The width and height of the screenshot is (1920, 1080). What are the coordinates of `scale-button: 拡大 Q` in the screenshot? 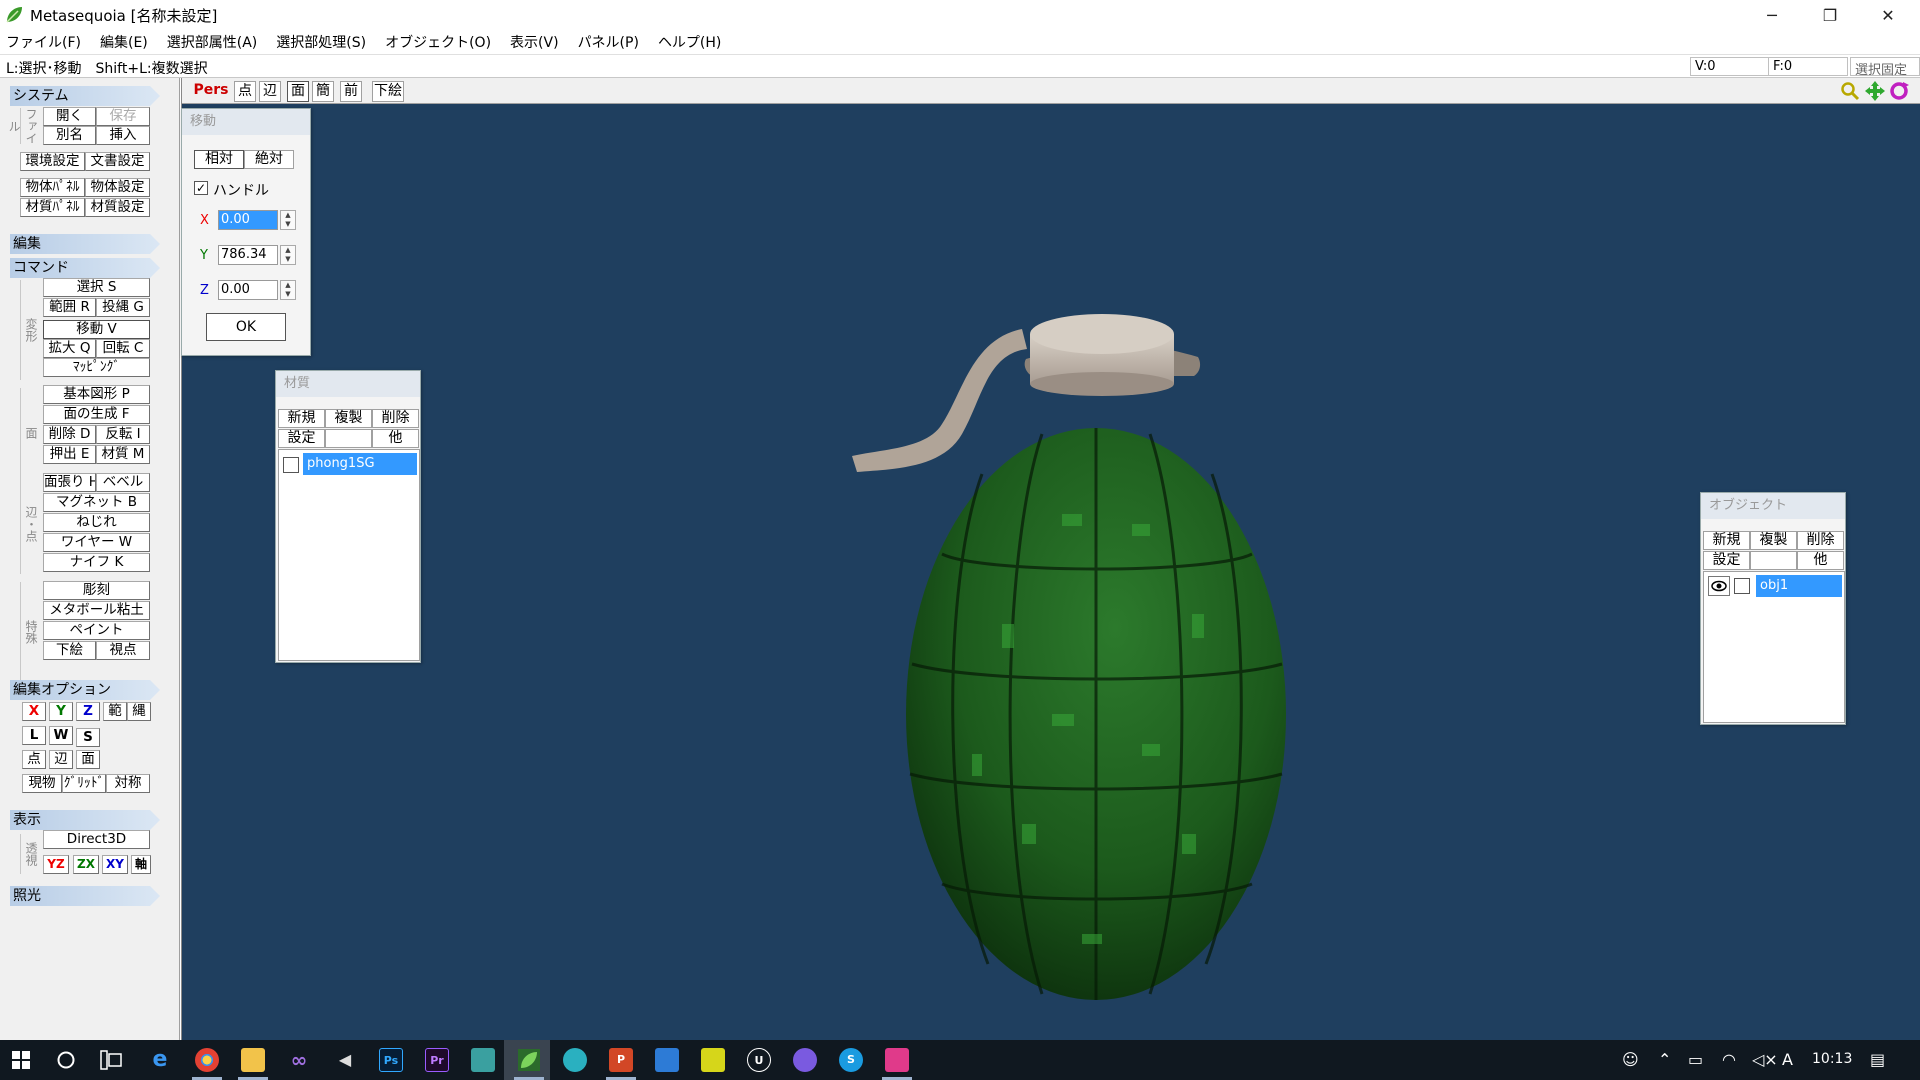 It's located at (69, 348).